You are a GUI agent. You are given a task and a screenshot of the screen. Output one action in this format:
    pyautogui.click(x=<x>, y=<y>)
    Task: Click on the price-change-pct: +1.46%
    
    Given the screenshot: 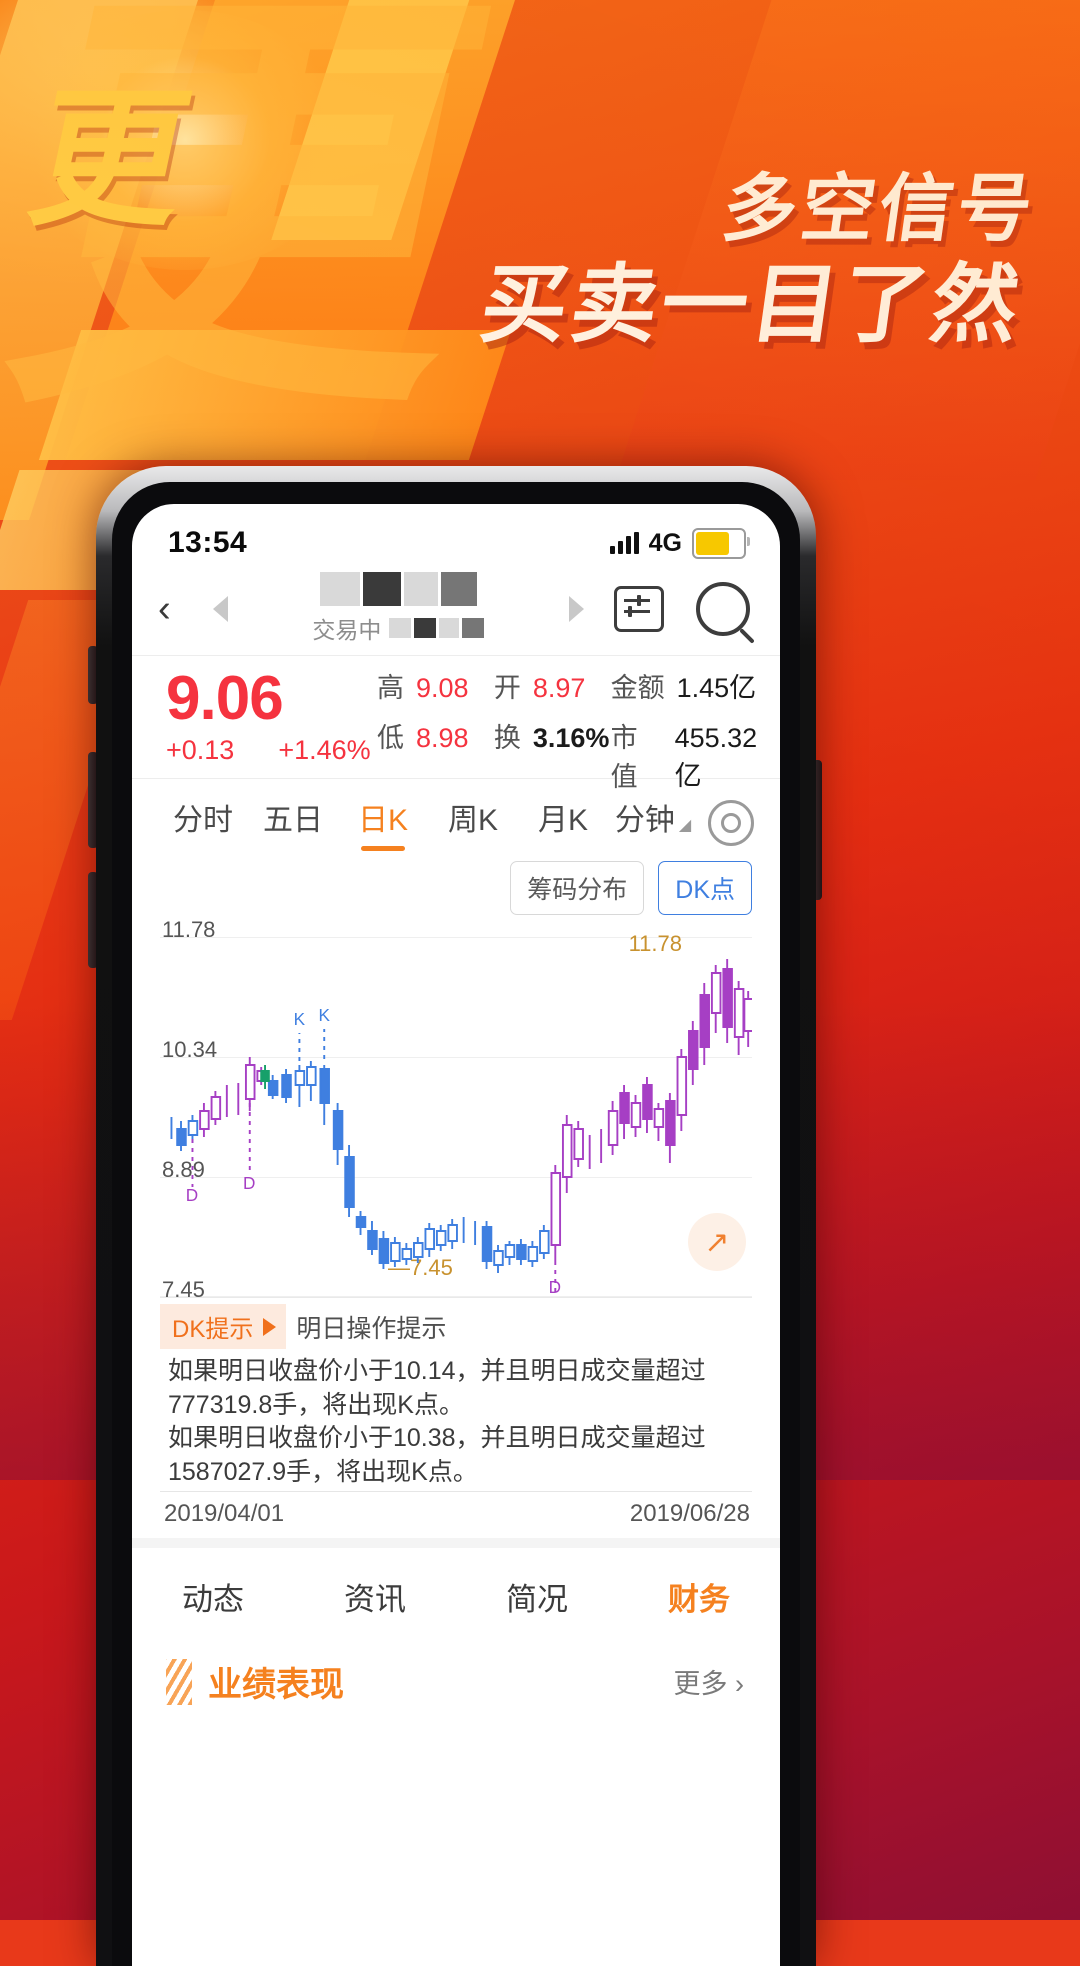 What is the action you would take?
    pyautogui.click(x=324, y=750)
    